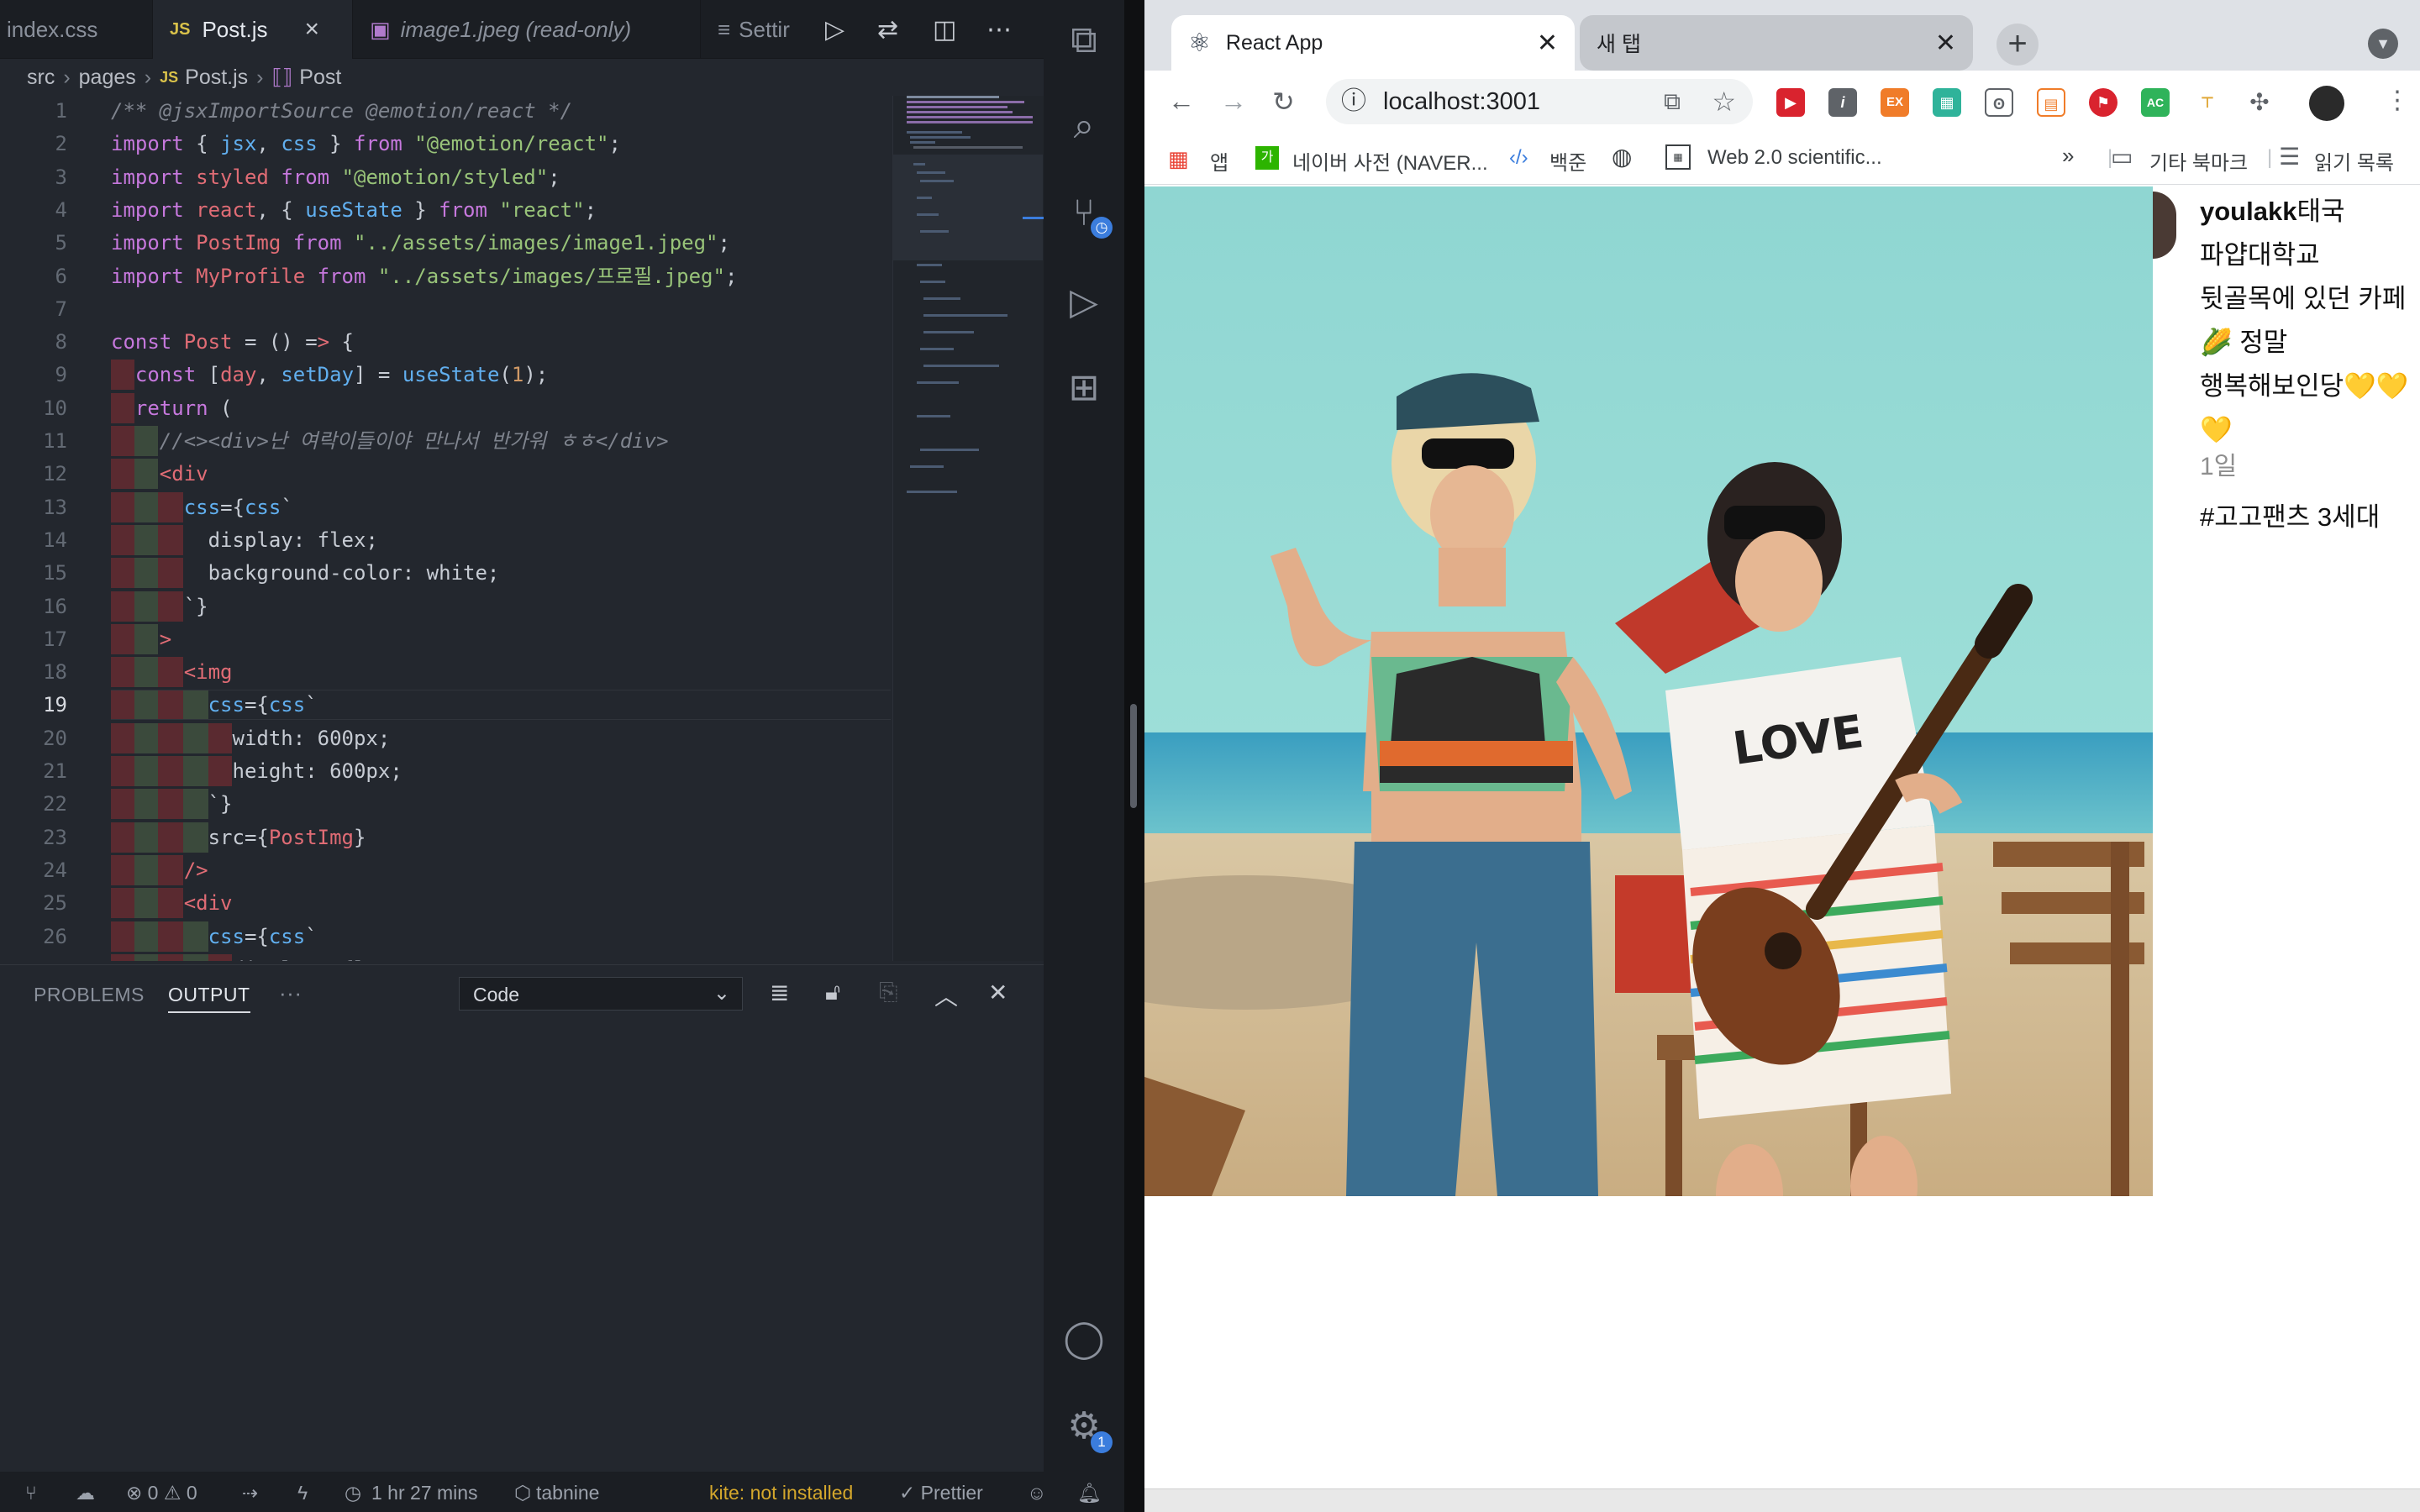 This screenshot has width=2420, height=1512. I want to click on extensions-puzzle-icon: ✣, so click(2260, 102).